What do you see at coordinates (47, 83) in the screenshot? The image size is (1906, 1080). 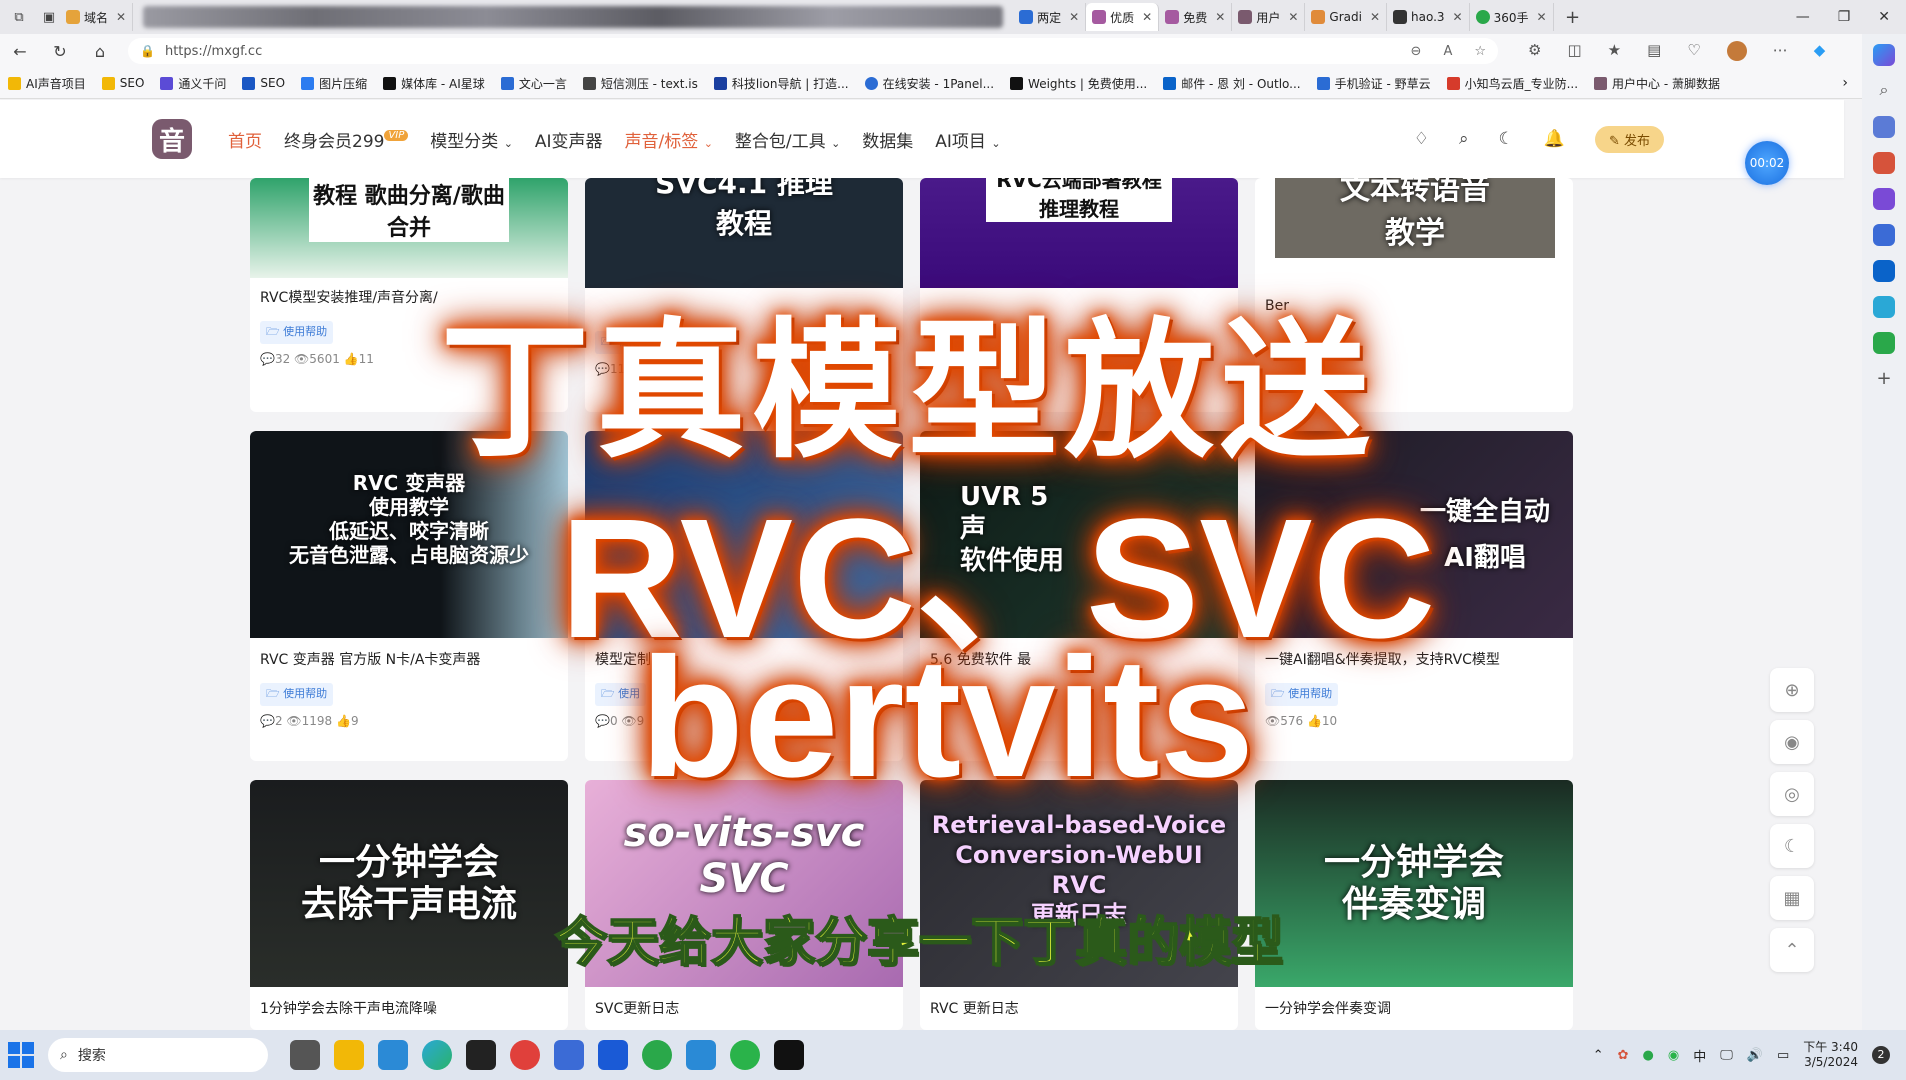 I see `bookmark-item: AI声音项目` at bounding box center [47, 83].